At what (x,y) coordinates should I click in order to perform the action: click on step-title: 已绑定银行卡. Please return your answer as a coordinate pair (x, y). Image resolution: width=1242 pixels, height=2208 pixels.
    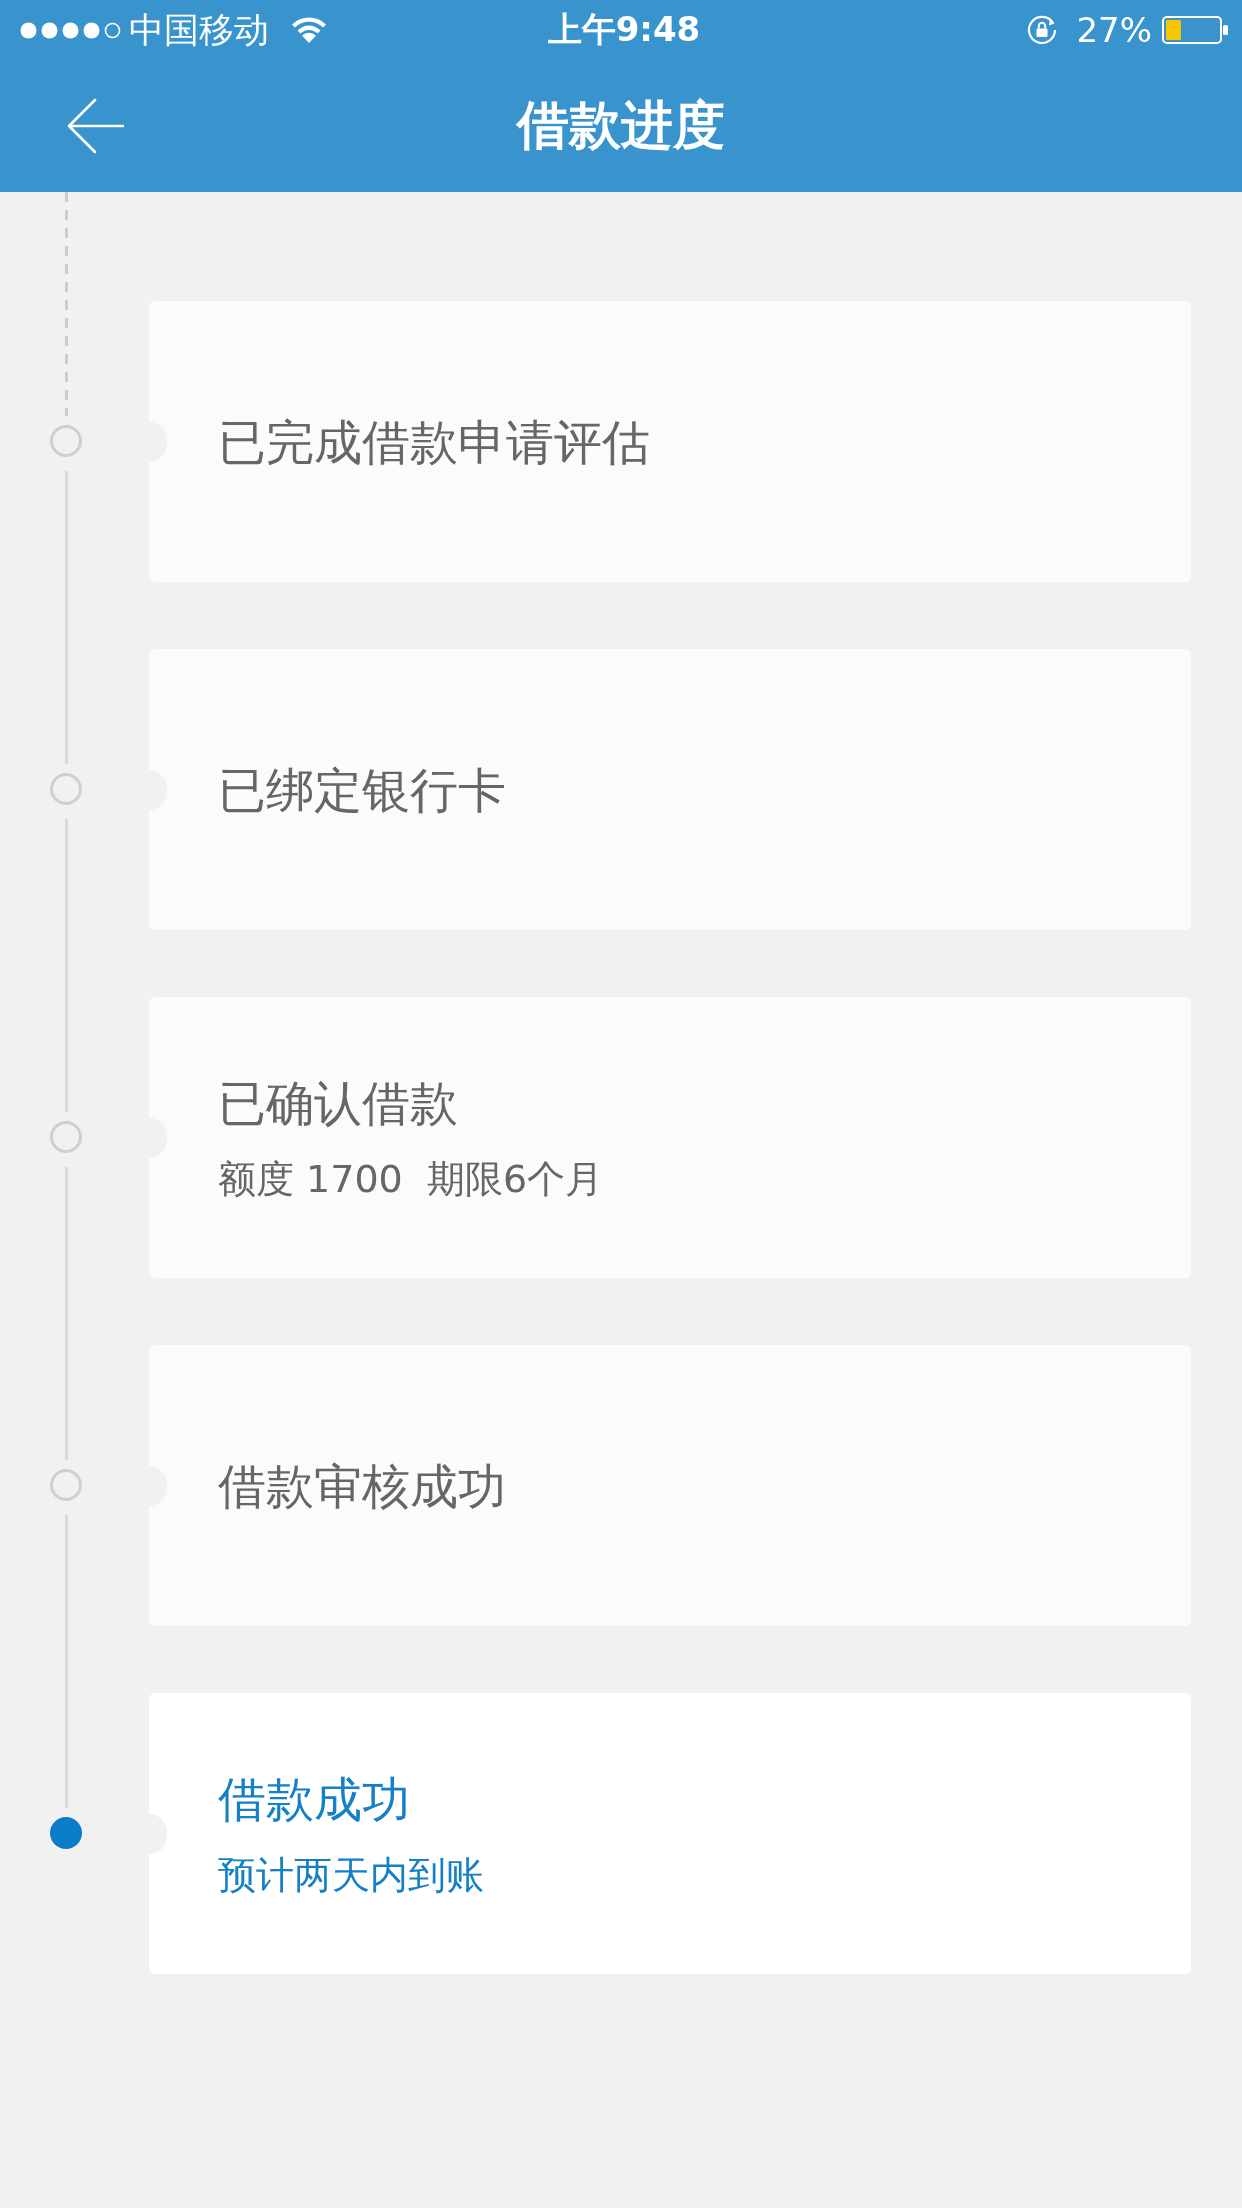
    Looking at the image, I should click on (362, 790).